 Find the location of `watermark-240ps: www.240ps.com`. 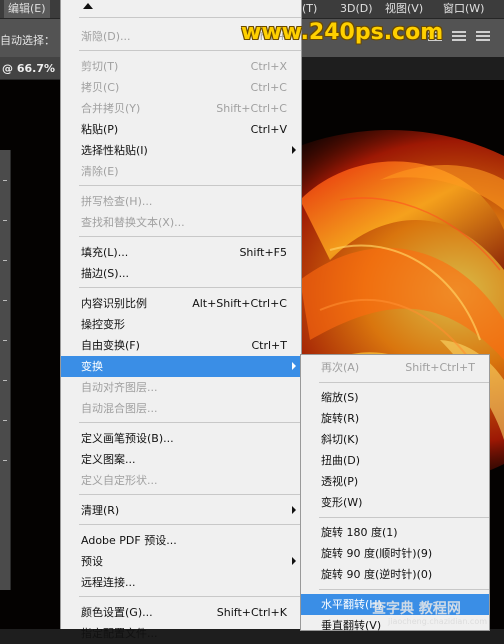

watermark-240ps: www.240ps.com is located at coordinates (342, 32).